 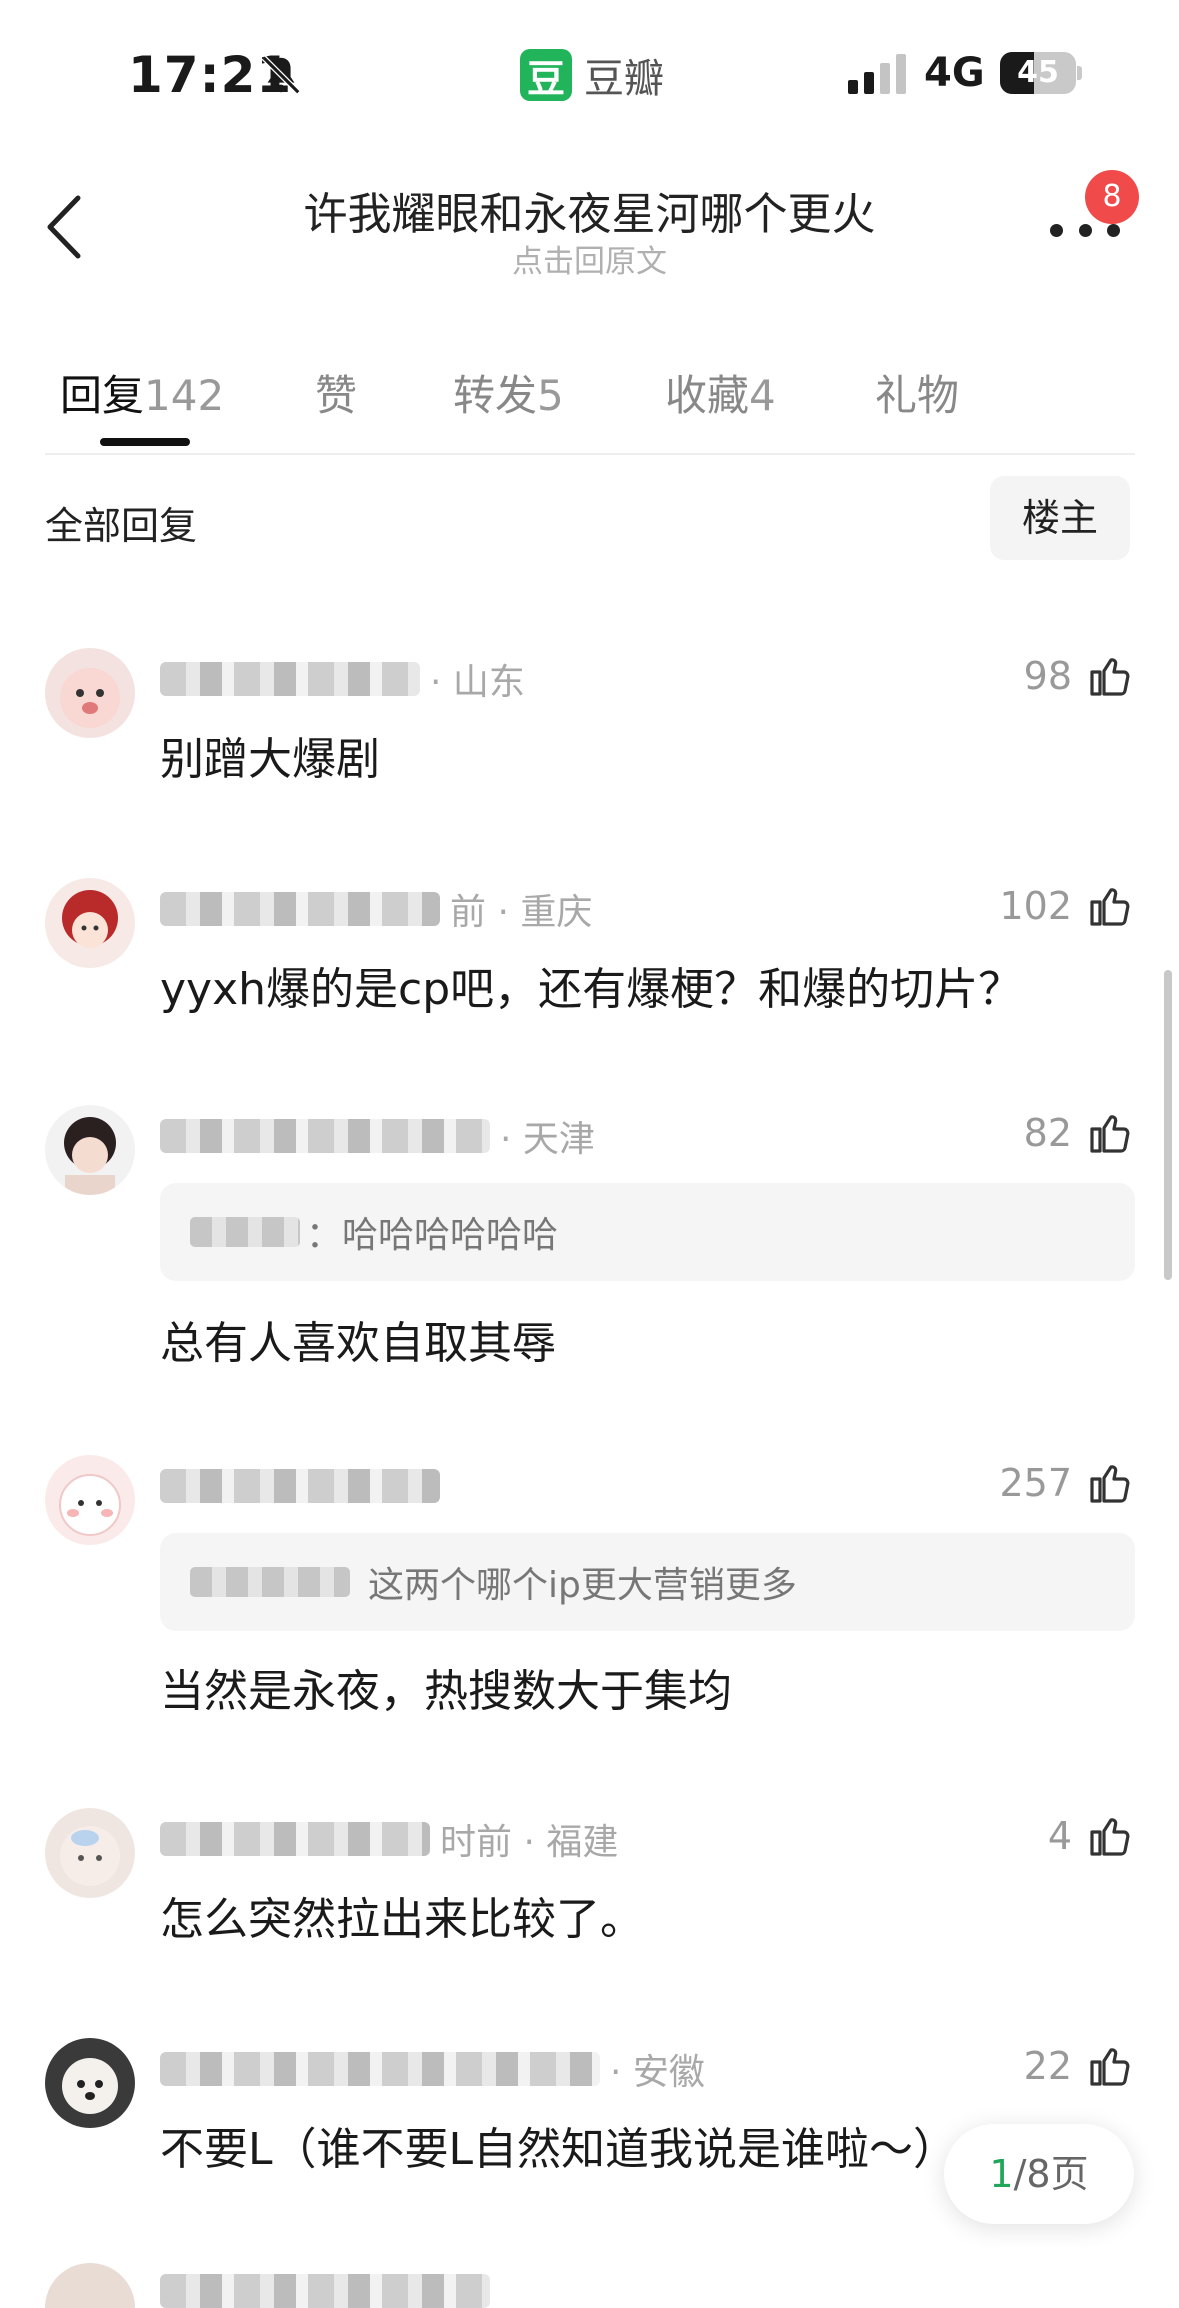 I want to click on like-count: 102, so click(x=1035, y=906).